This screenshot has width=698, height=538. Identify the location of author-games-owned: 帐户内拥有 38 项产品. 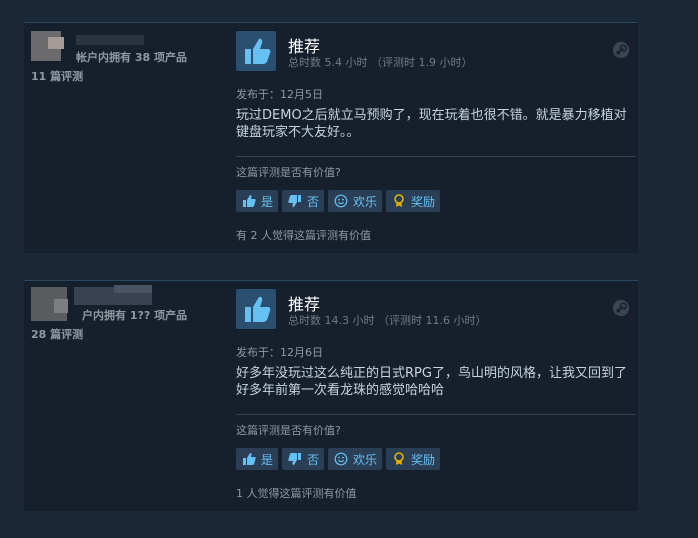
(131, 57).